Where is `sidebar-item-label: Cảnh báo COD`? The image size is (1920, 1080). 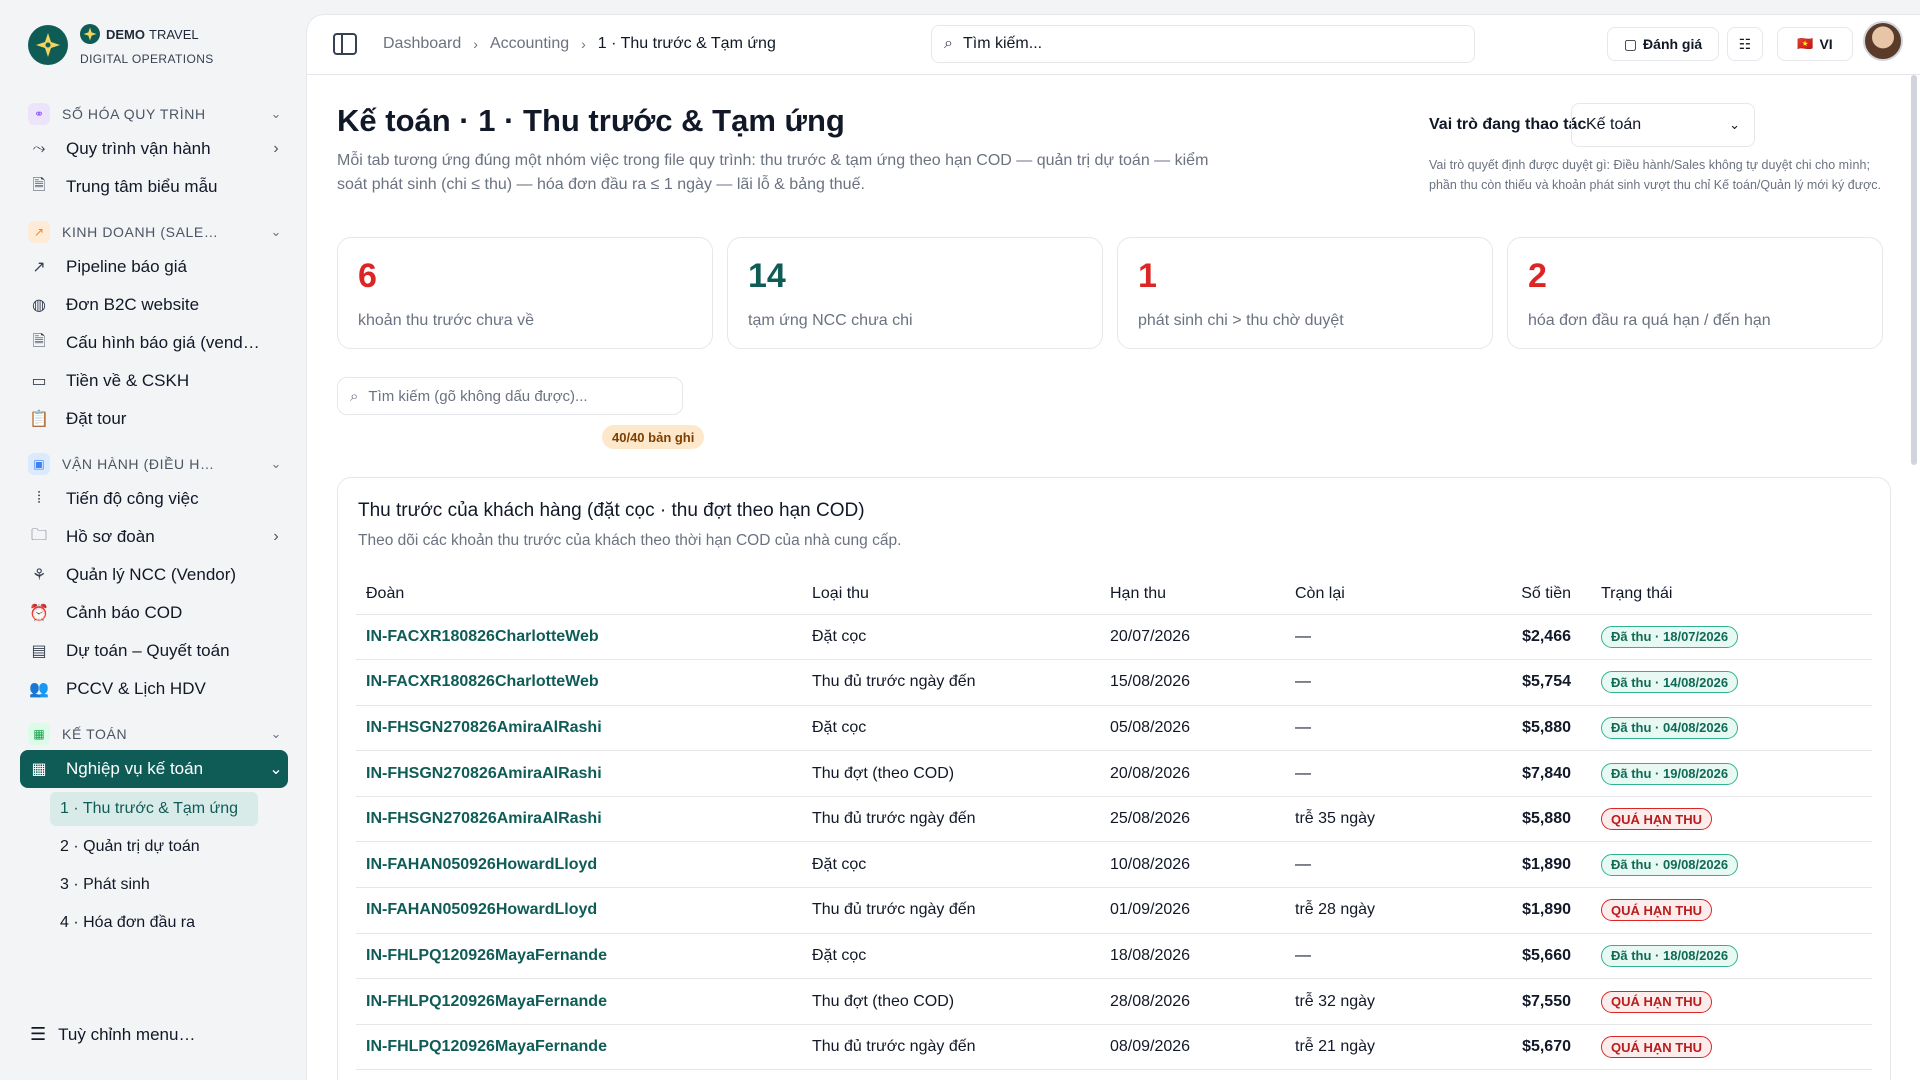
sidebar-item-label: Cảnh báo COD is located at coordinates (124, 612).